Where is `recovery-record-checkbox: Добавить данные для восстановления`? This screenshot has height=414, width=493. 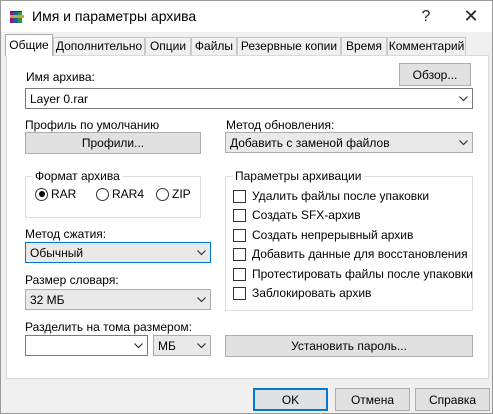
recovery-record-checkbox: Добавить данные для восстановления is located at coordinates (350, 254).